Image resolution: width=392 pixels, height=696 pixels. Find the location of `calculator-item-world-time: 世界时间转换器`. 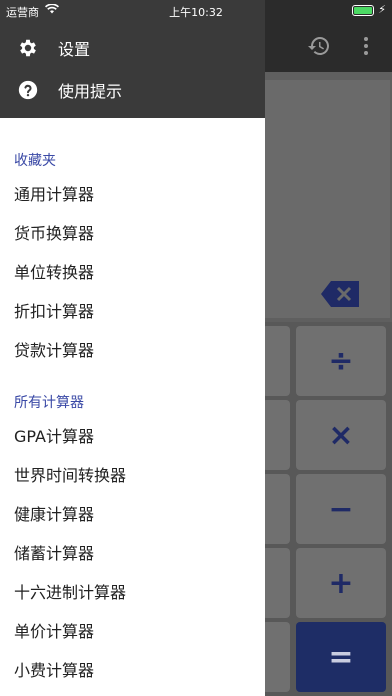

calculator-item-world-time: 世界时间转换器 is located at coordinates (134, 476).